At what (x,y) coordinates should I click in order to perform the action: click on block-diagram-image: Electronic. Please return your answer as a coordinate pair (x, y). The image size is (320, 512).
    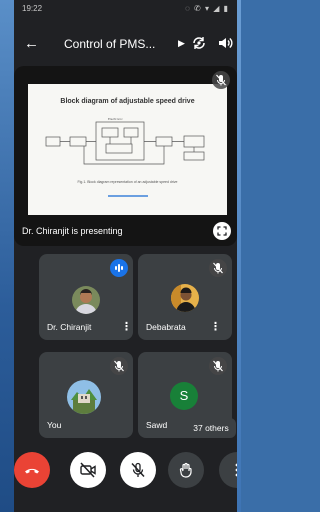
    Looking at the image, I should click on (125, 141).